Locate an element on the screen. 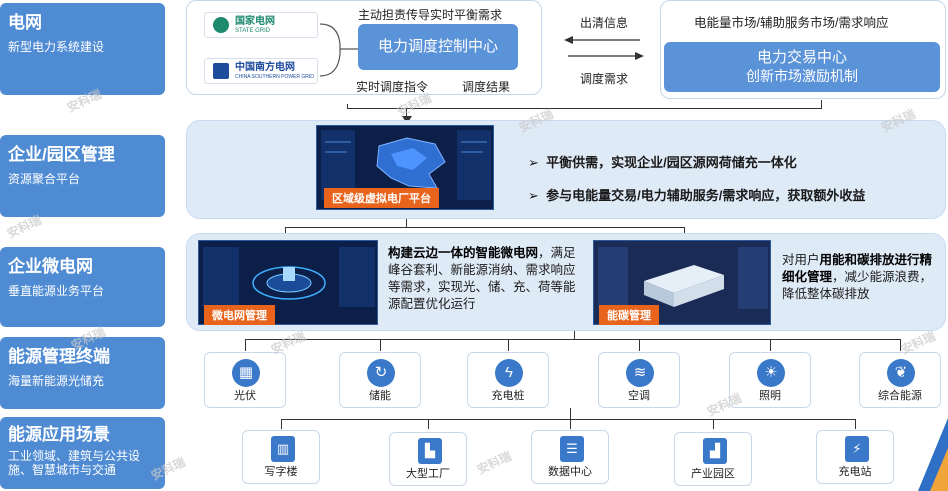 The height and width of the screenshot is (491, 948). vpp-platform-tag: 区域级虚拟电厂平台 is located at coordinates (381, 198).